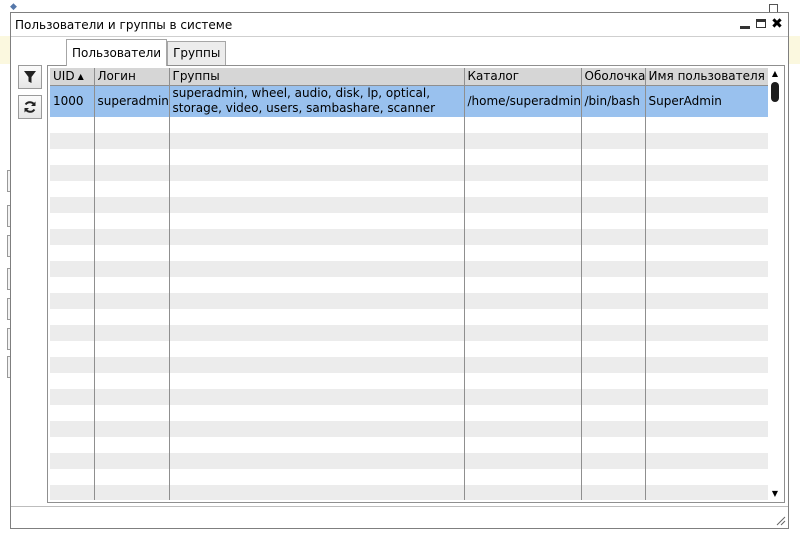 The image size is (800, 540). I want to click on window-controls: ✖, so click(761, 24).